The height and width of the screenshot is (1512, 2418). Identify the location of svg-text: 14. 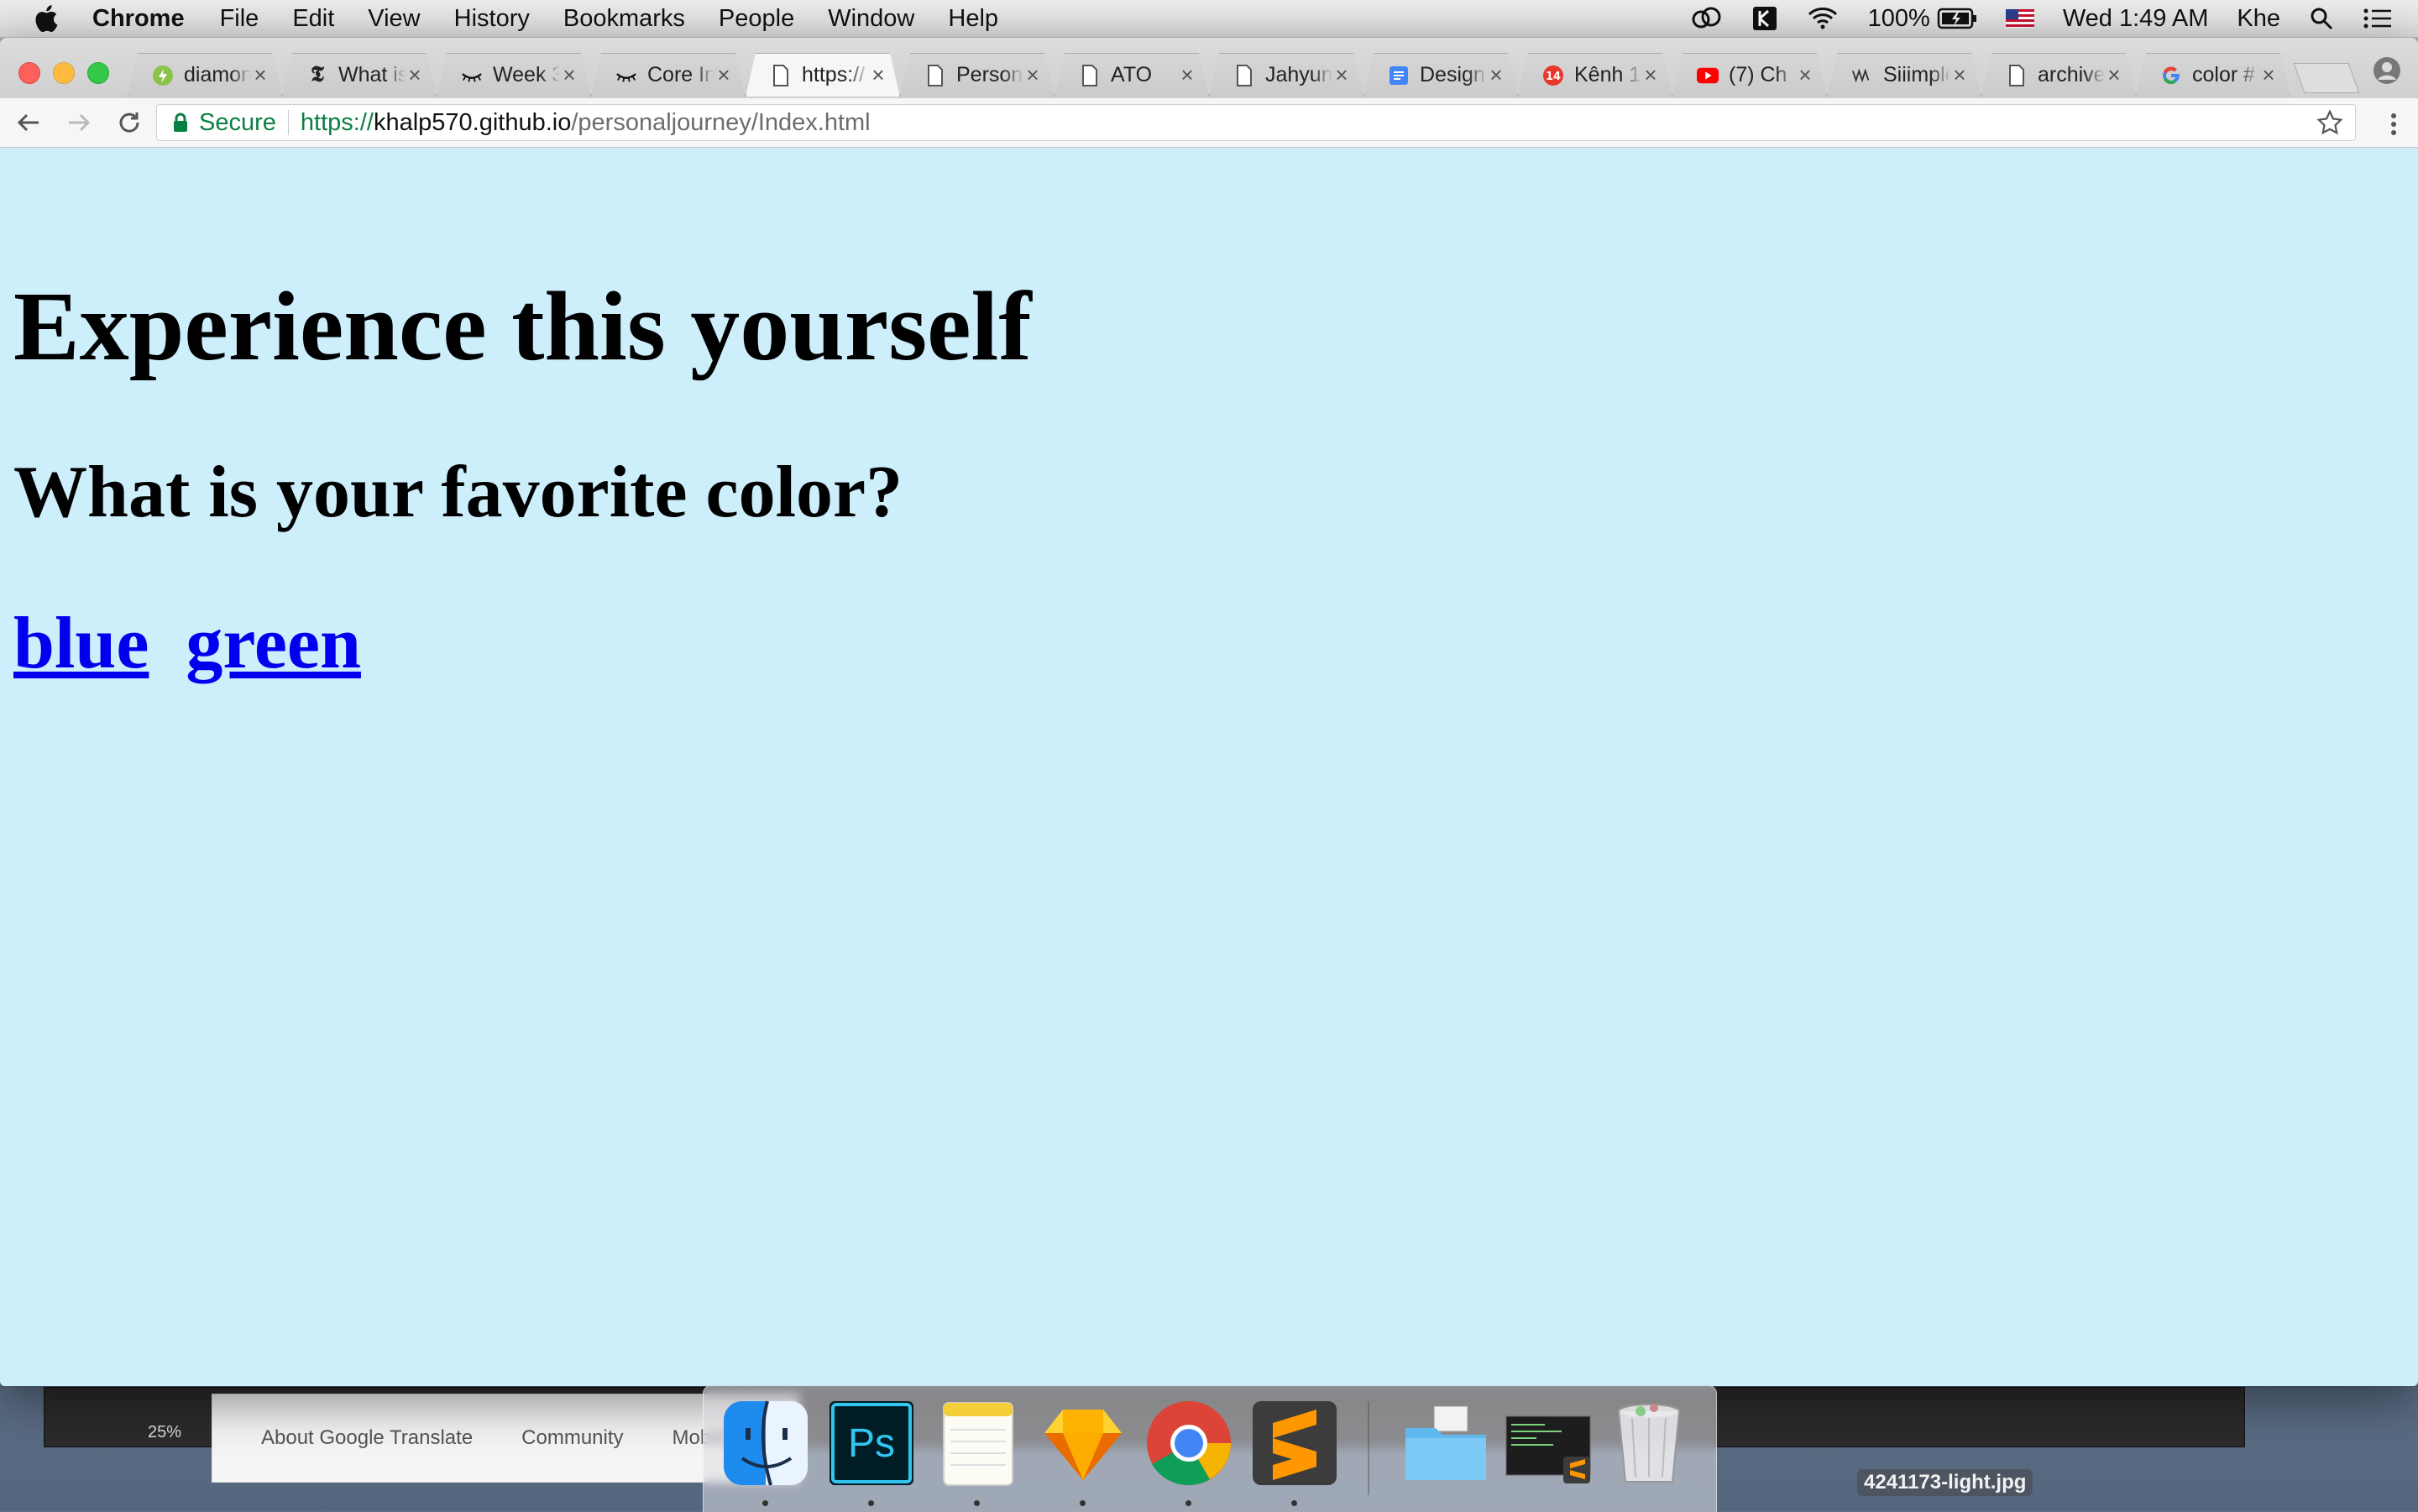
(1553, 77).